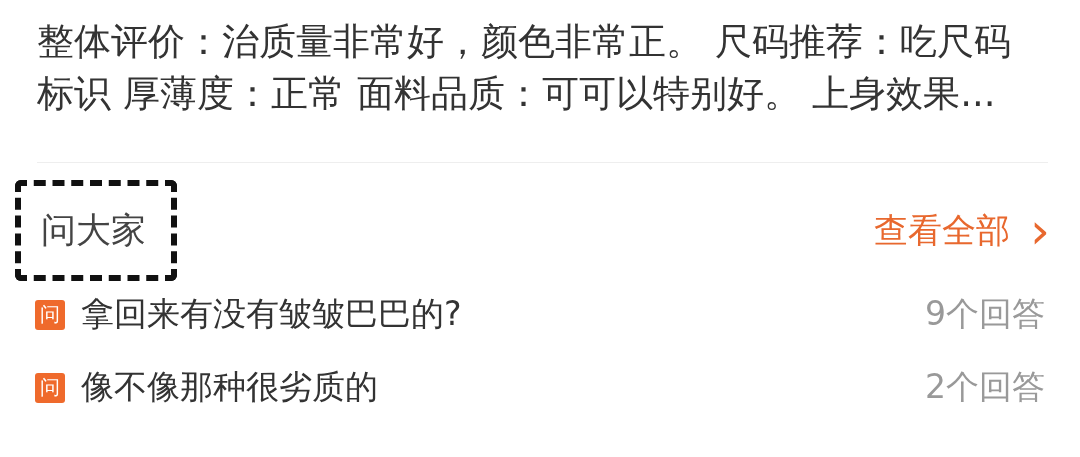  I want to click on answer-count: 9个回答, so click(985, 314).